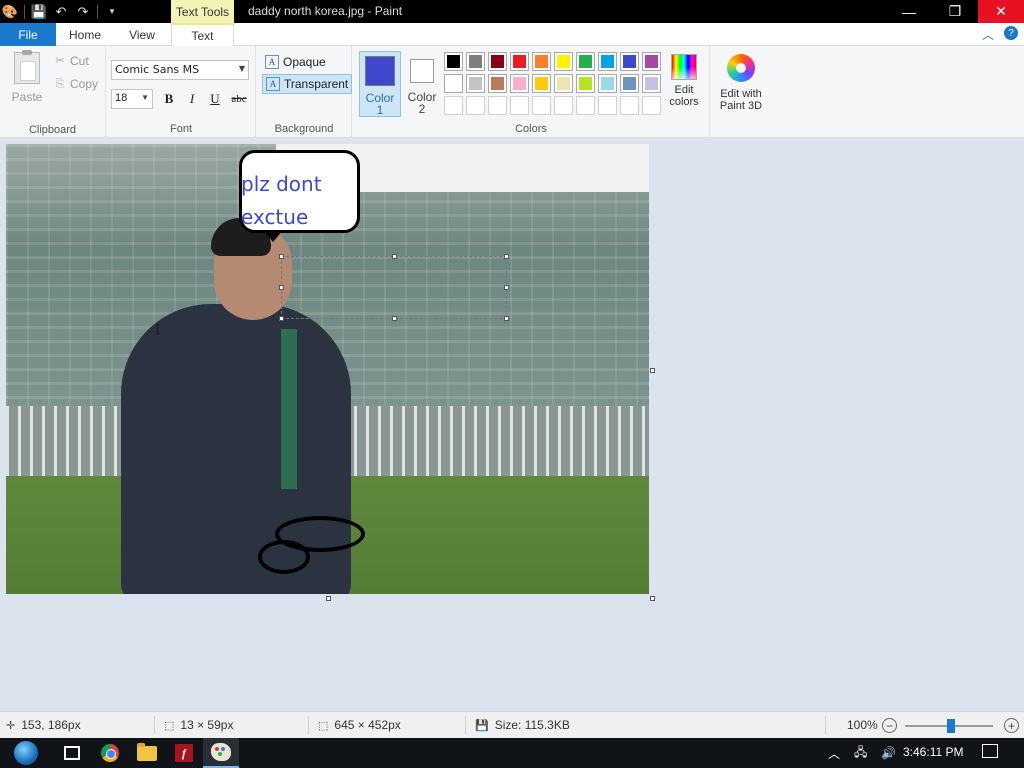  I want to click on bubble-text: plz dont exctue me, so click(301, 201).